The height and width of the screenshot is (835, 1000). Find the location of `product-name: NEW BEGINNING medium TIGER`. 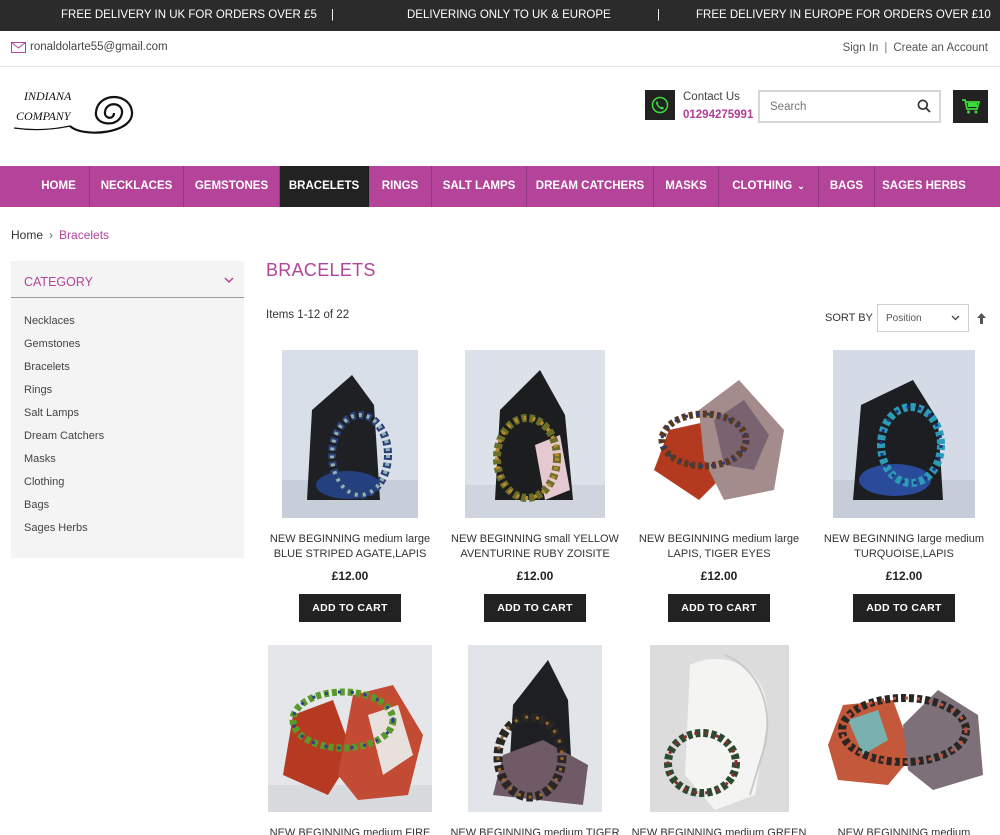

product-name: NEW BEGINNING medium TIGER is located at coordinates (535, 830).